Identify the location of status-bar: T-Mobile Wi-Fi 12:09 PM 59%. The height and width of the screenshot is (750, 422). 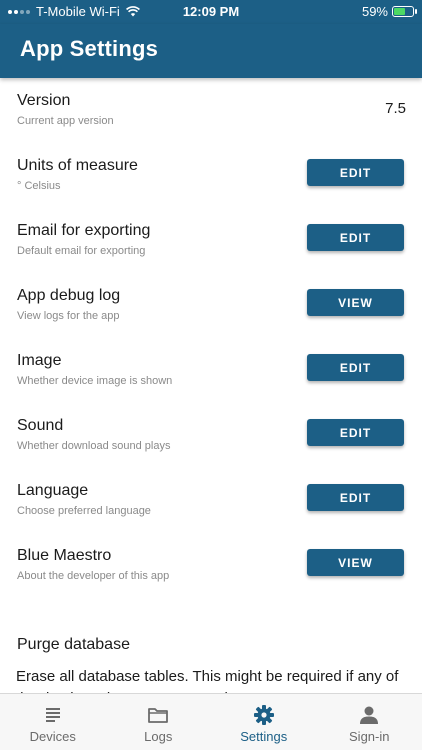
(211, 12).